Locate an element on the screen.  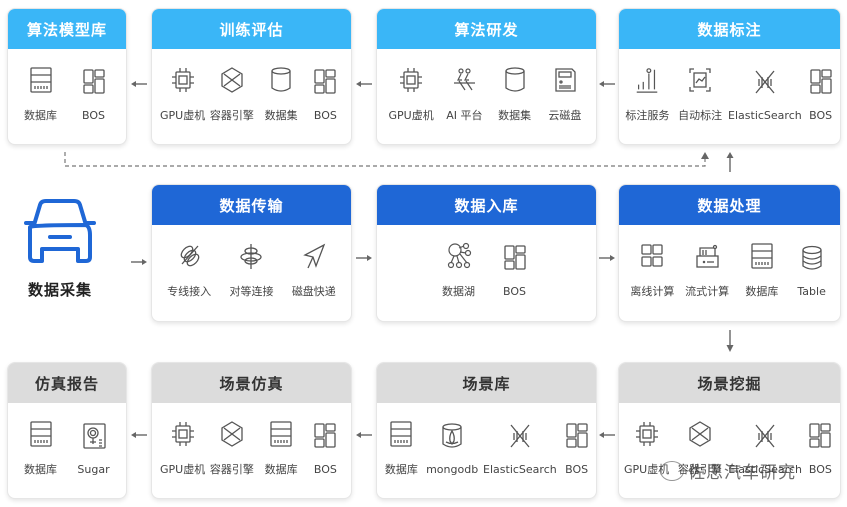
card-items: 标注服务 自动标注 ElasticSearch BOS is located at coordinates (729, 86).